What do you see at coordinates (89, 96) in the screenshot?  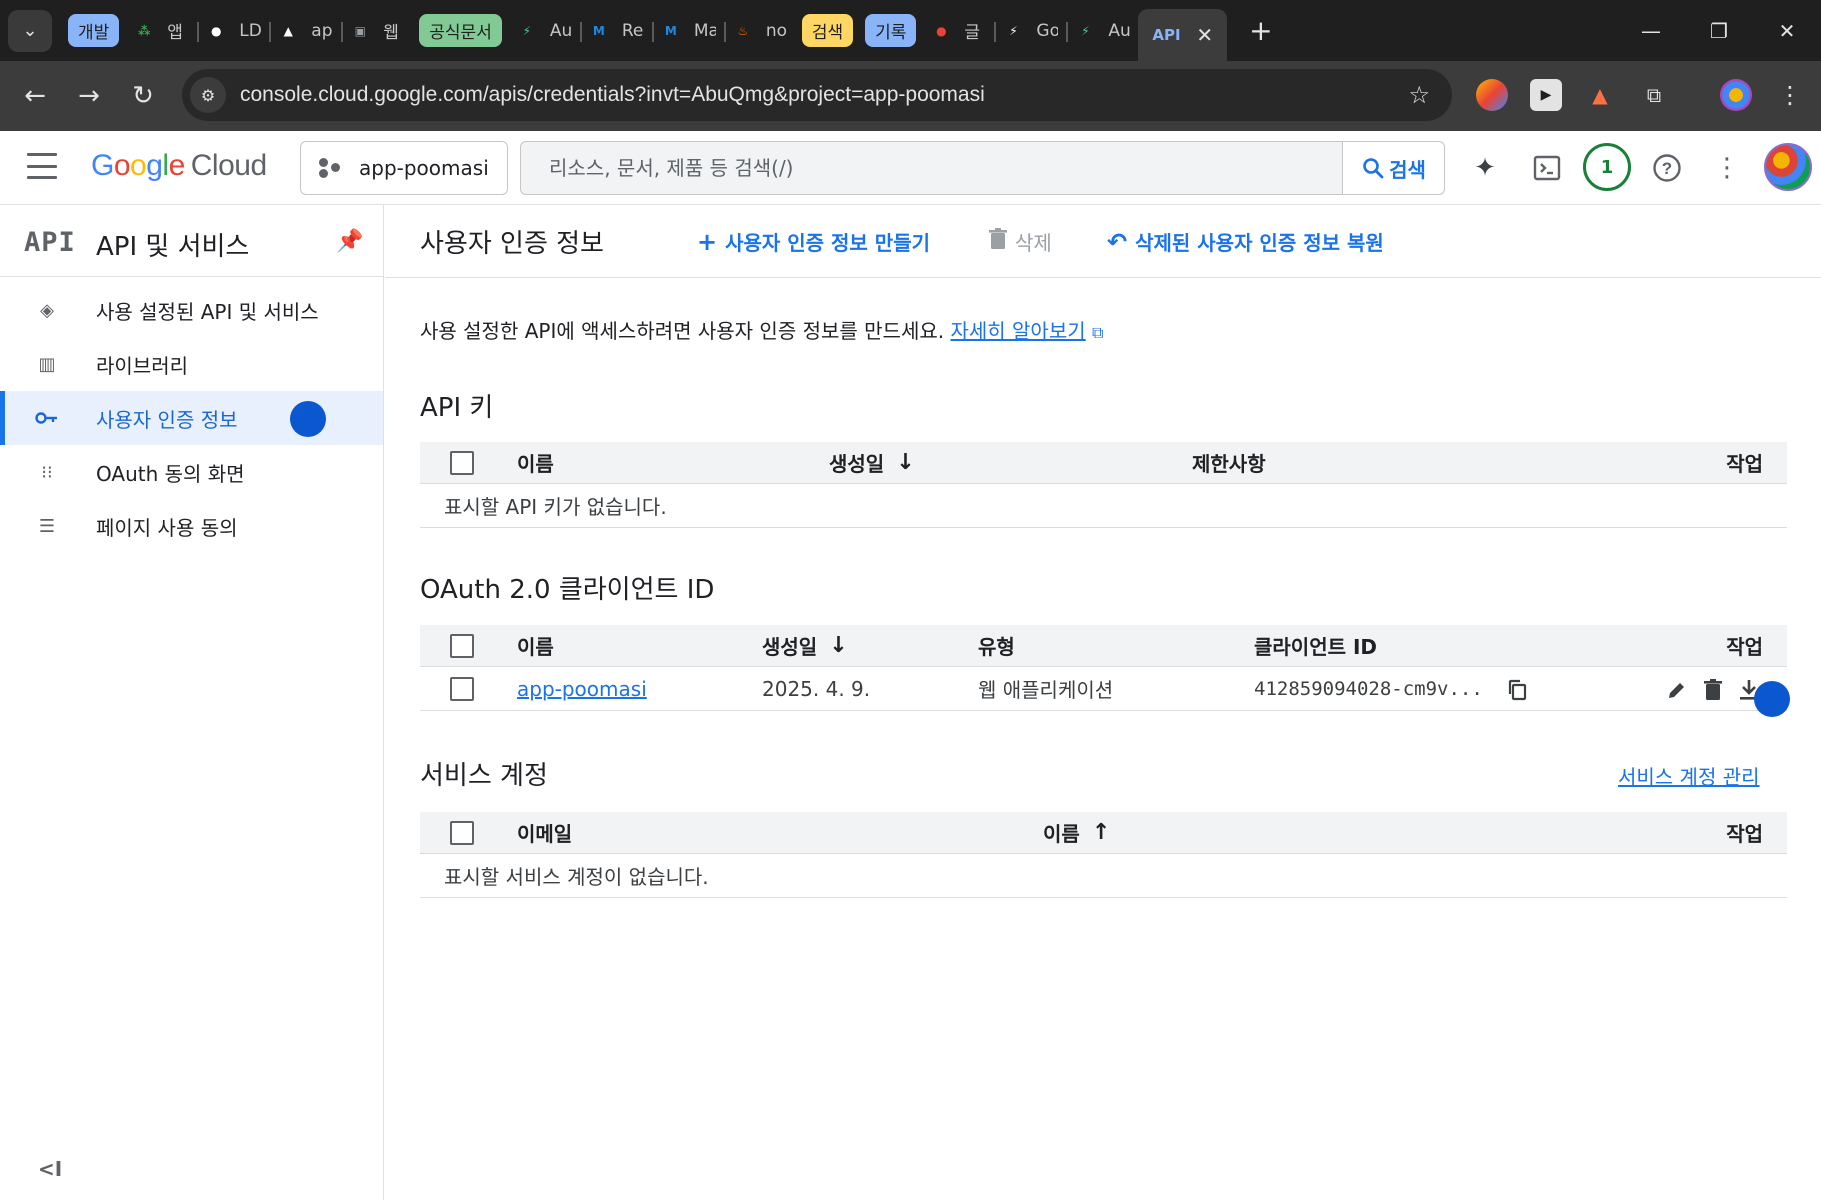 I see `forward-button: →` at bounding box center [89, 96].